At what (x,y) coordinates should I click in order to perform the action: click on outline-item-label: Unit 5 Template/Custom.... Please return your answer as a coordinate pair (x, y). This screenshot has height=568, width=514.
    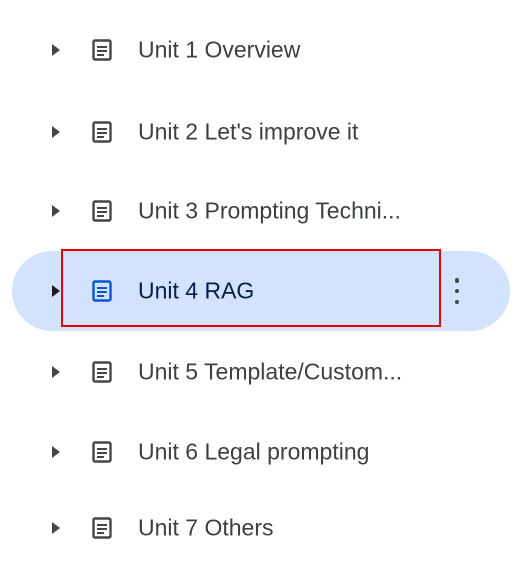
    Looking at the image, I should click on (270, 371).